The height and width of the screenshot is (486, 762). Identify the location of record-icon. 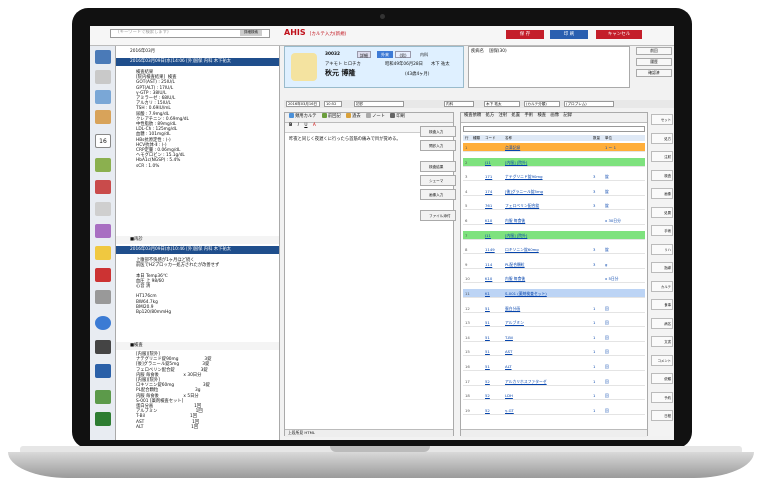
(103, 77).